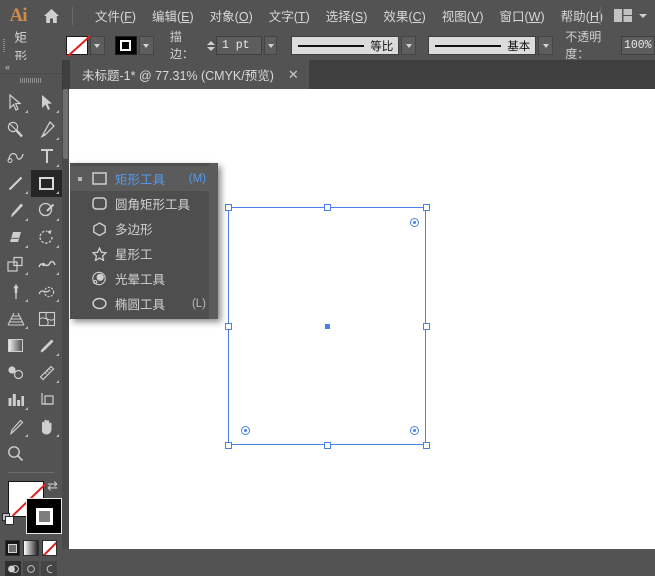 The height and width of the screenshot is (576, 655). I want to click on menu-item-v: 视图(V), so click(463, 15).